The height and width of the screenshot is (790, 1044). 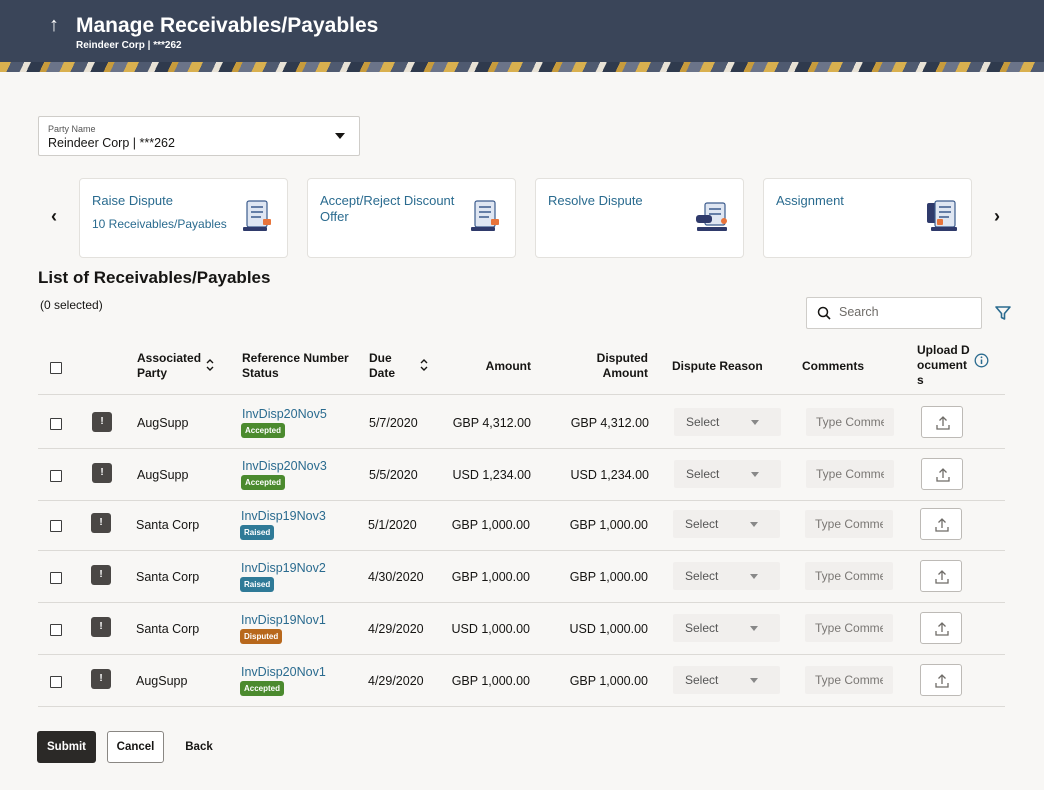 I want to click on search-box, so click(x=894, y=313).